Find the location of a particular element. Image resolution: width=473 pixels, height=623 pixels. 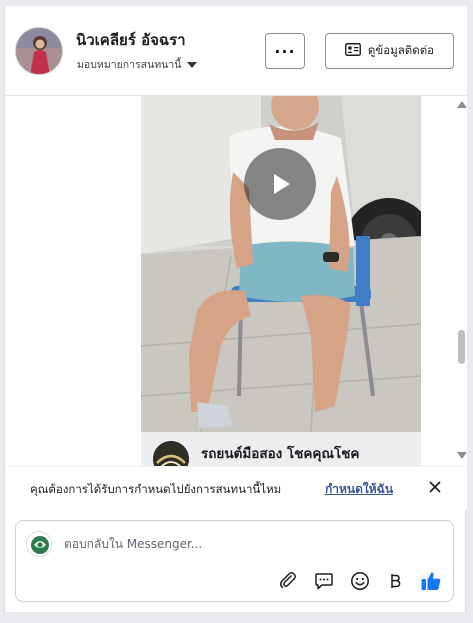

view-contact-info-button: ดูข้อมูลติดต่อ is located at coordinates (389, 51).